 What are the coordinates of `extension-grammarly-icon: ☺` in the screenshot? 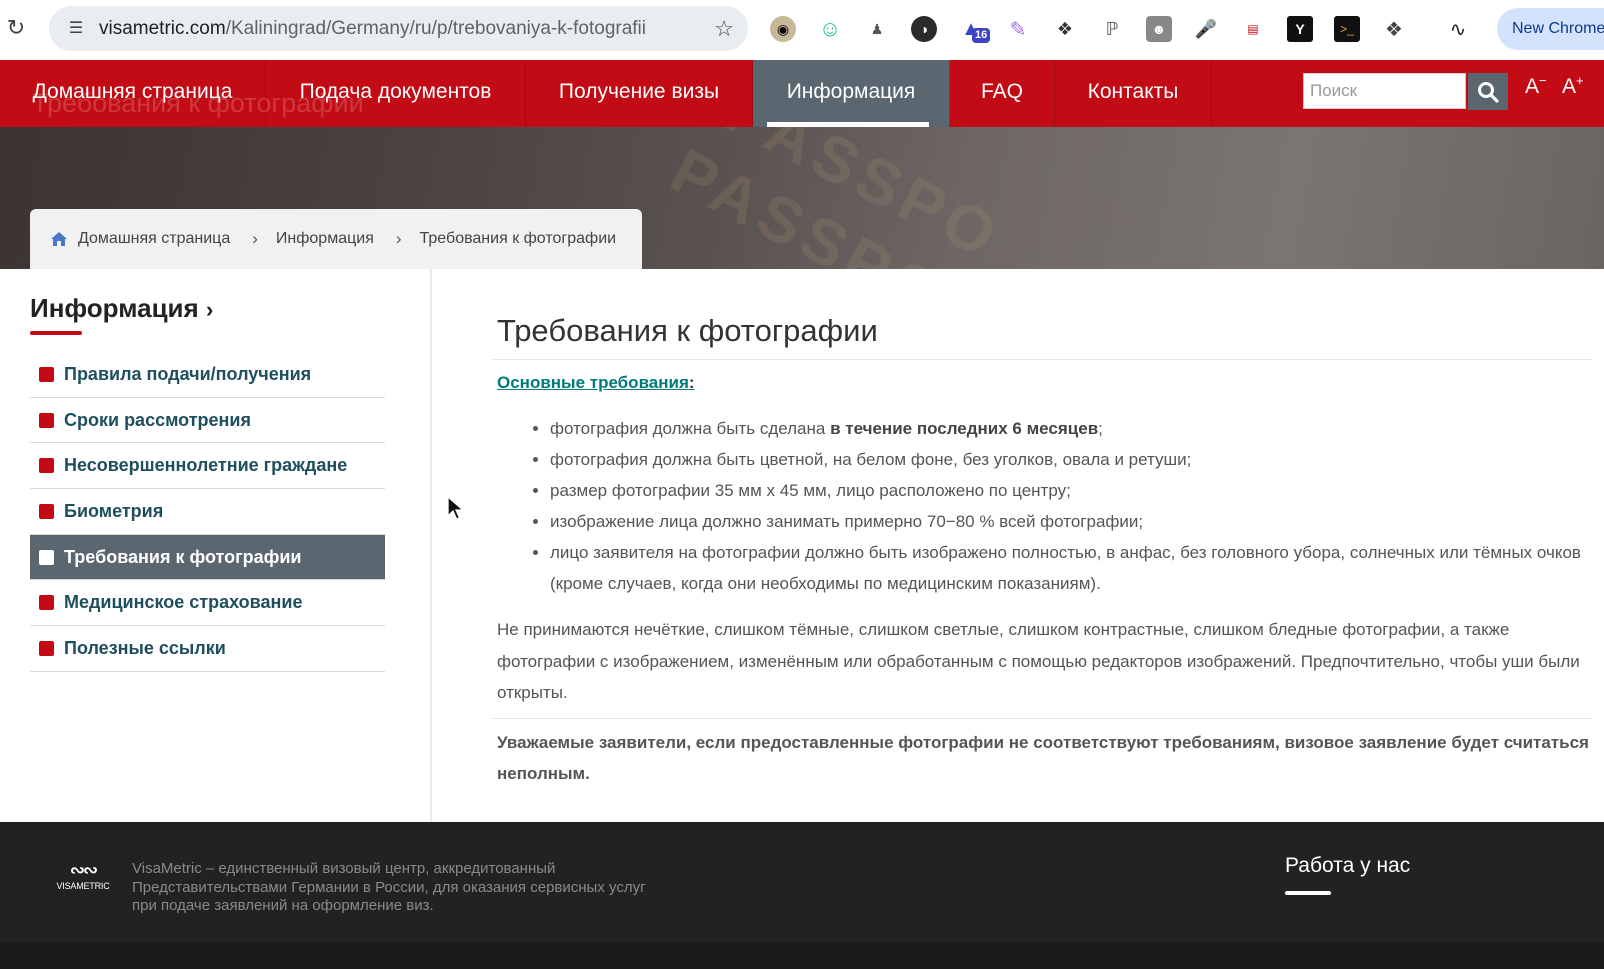 It's located at (830, 29).